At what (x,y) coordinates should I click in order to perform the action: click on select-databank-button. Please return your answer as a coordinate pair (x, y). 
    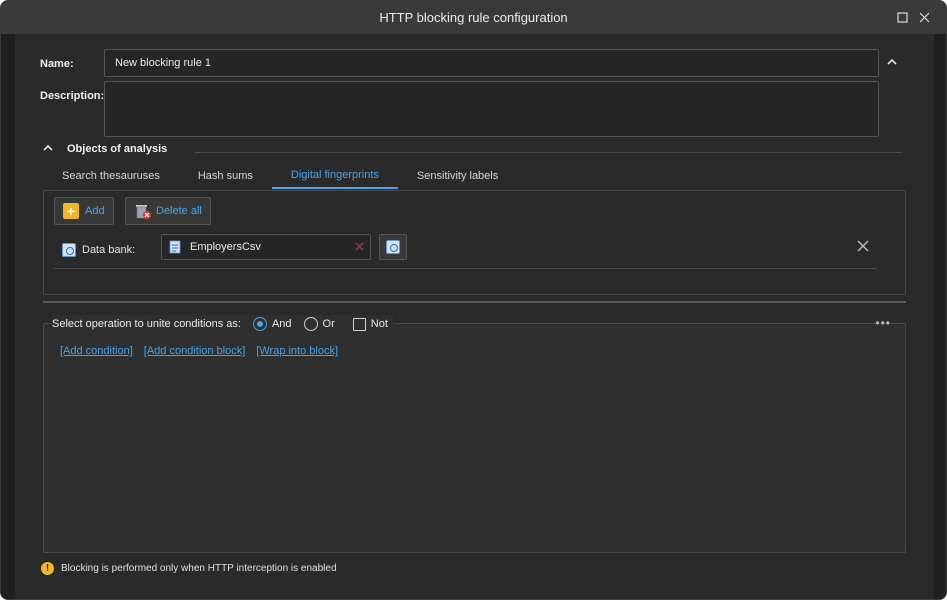
    Looking at the image, I should click on (393, 247).